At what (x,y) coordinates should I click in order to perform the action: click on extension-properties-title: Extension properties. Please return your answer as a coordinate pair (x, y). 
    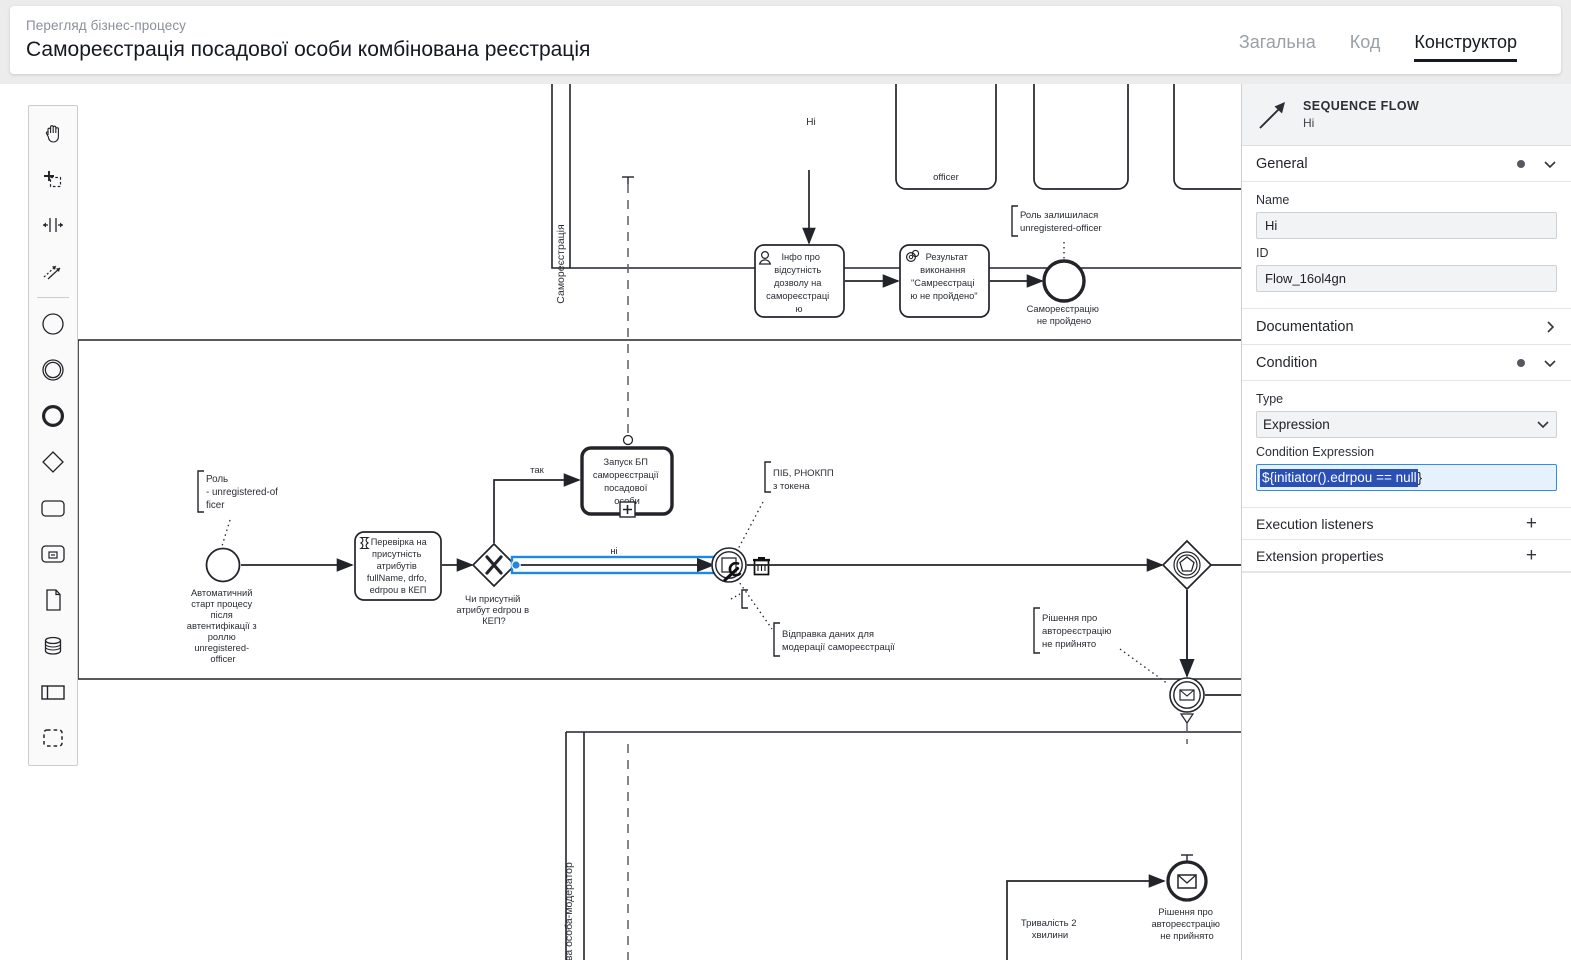
    Looking at the image, I should click on (1320, 555).